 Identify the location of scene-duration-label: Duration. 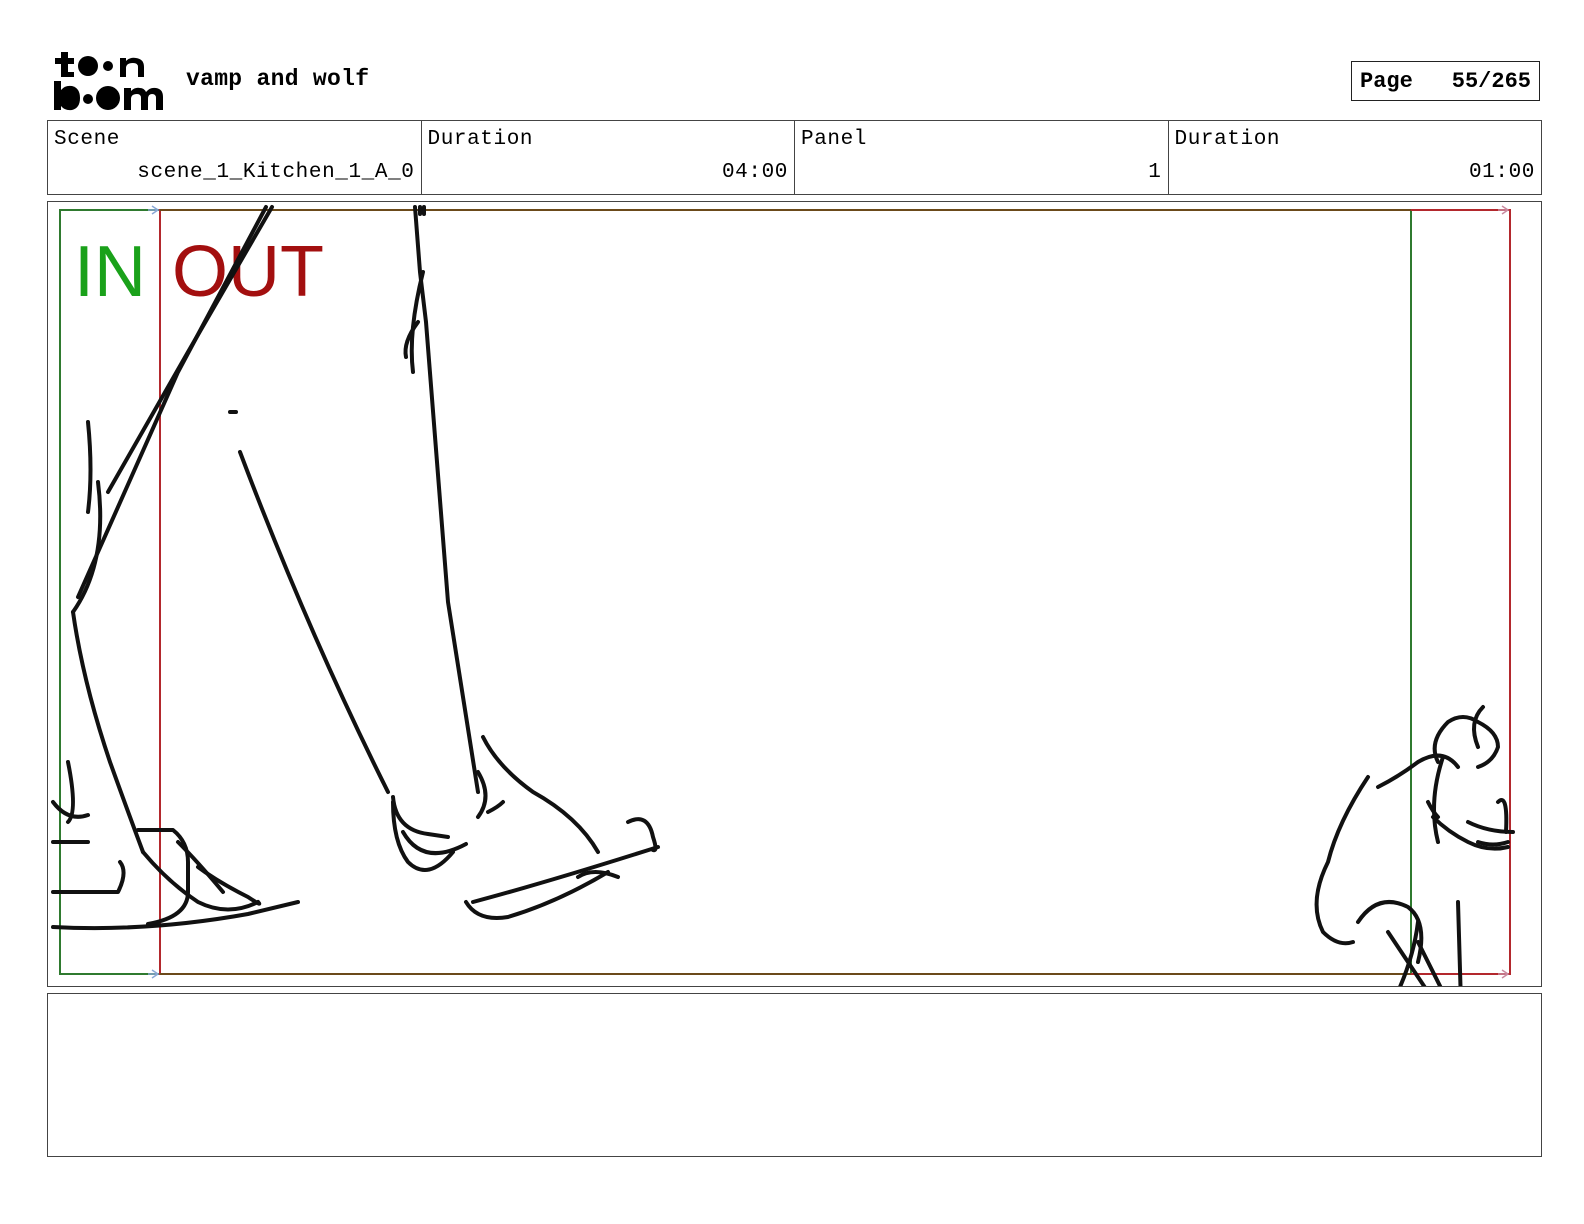
(480, 139).